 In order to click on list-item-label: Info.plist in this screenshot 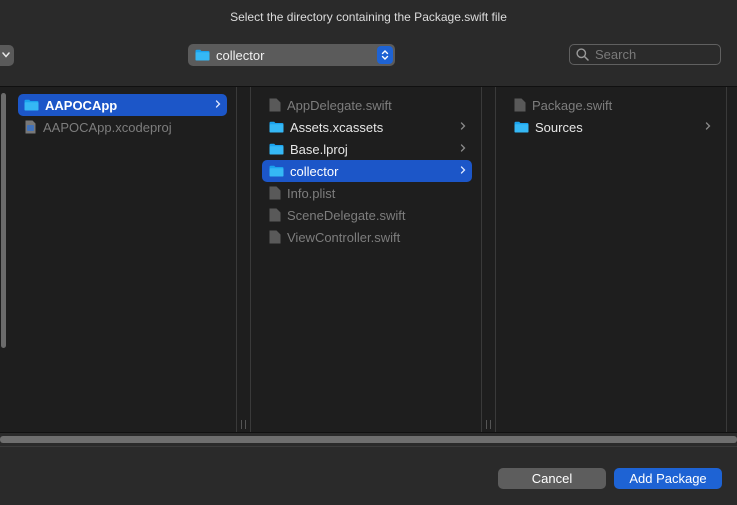, I will do `click(311, 193)`.